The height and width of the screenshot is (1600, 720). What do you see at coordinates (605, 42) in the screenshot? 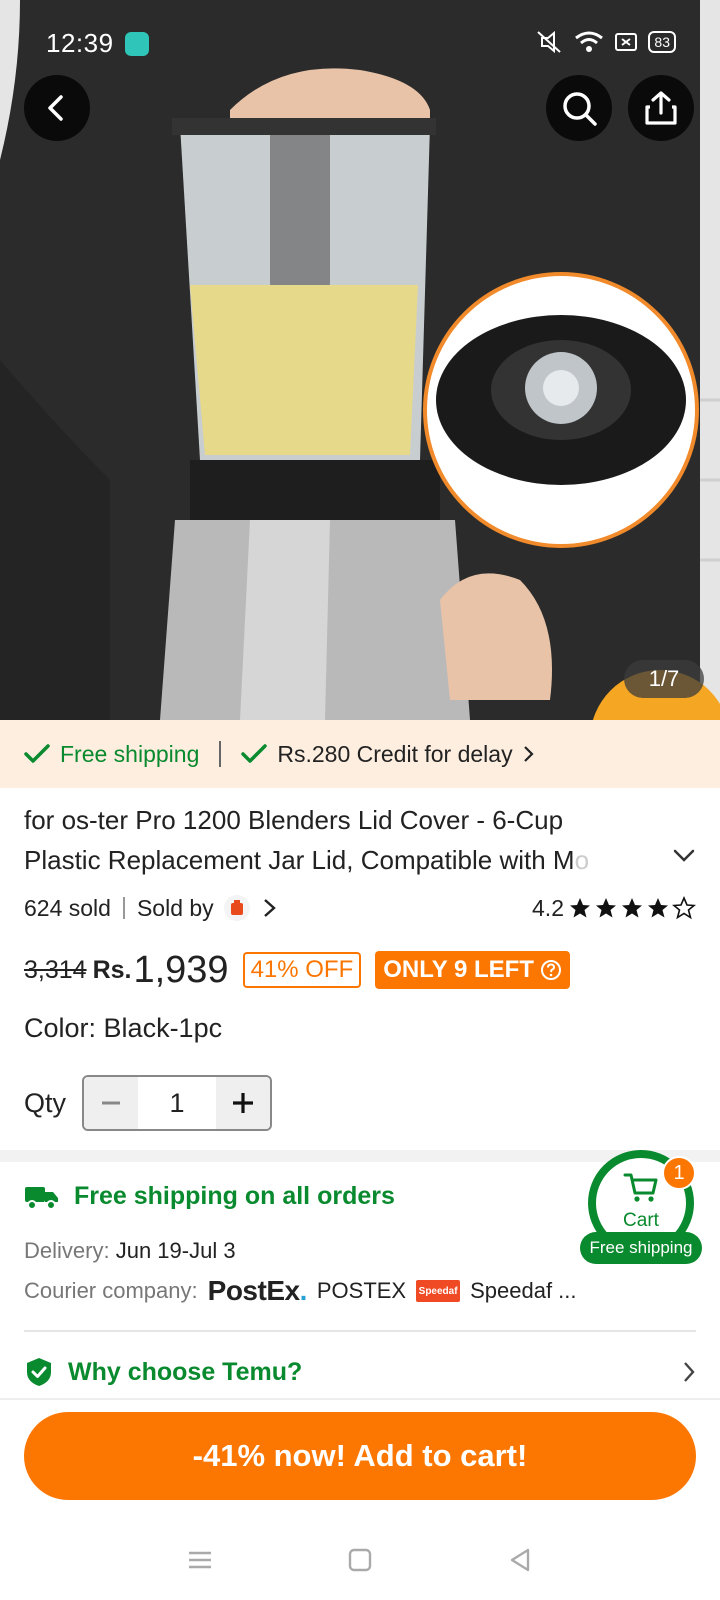
I see `status-icons: 83` at bounding box center [605, 42].